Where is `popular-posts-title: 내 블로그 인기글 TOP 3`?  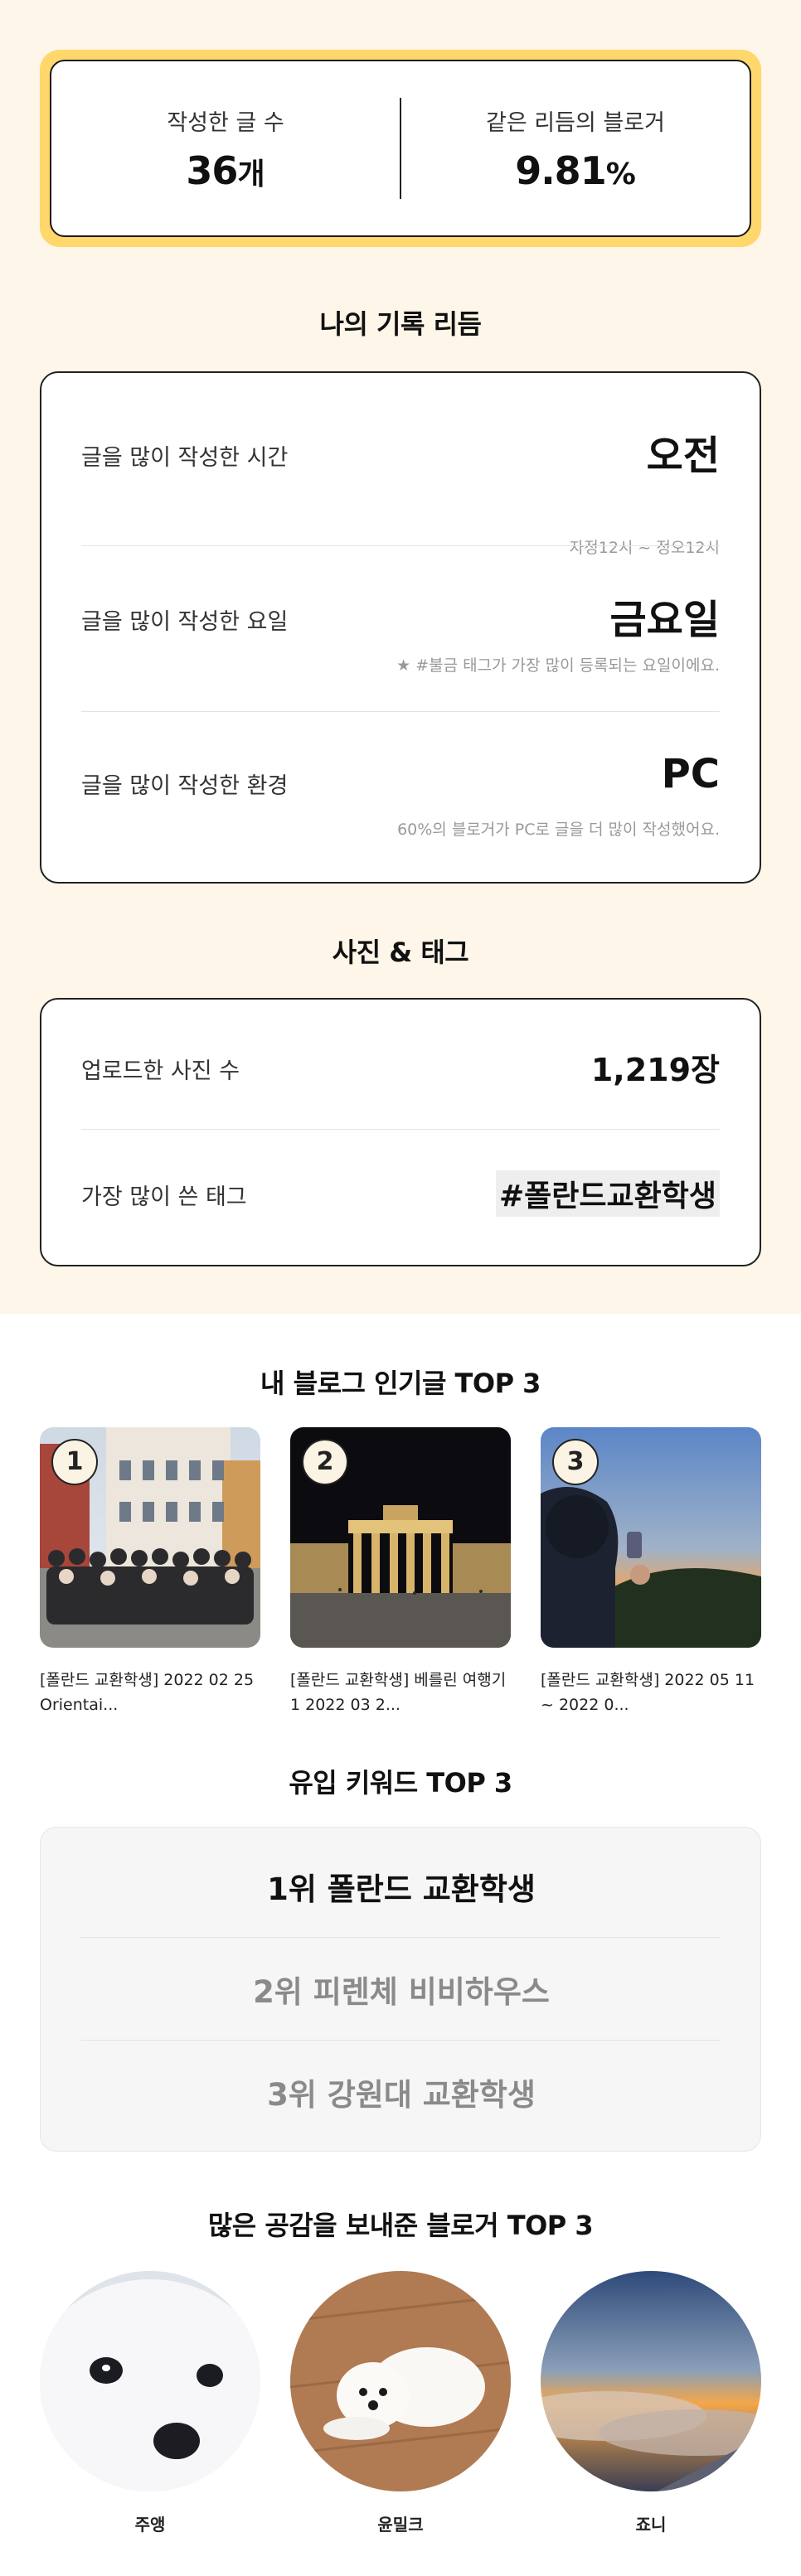
popular-posts-title: 내 블로그 인기글 TOP 3 is located at coordinates (400, 1383).